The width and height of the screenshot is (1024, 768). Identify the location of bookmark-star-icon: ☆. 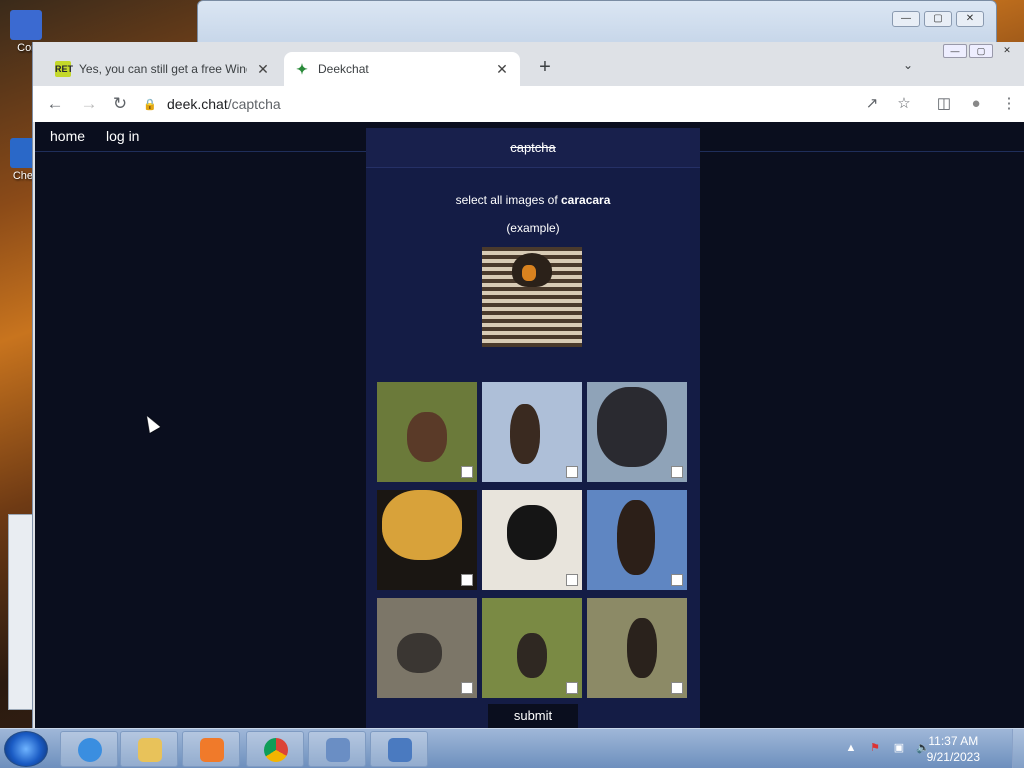
(904, 104).